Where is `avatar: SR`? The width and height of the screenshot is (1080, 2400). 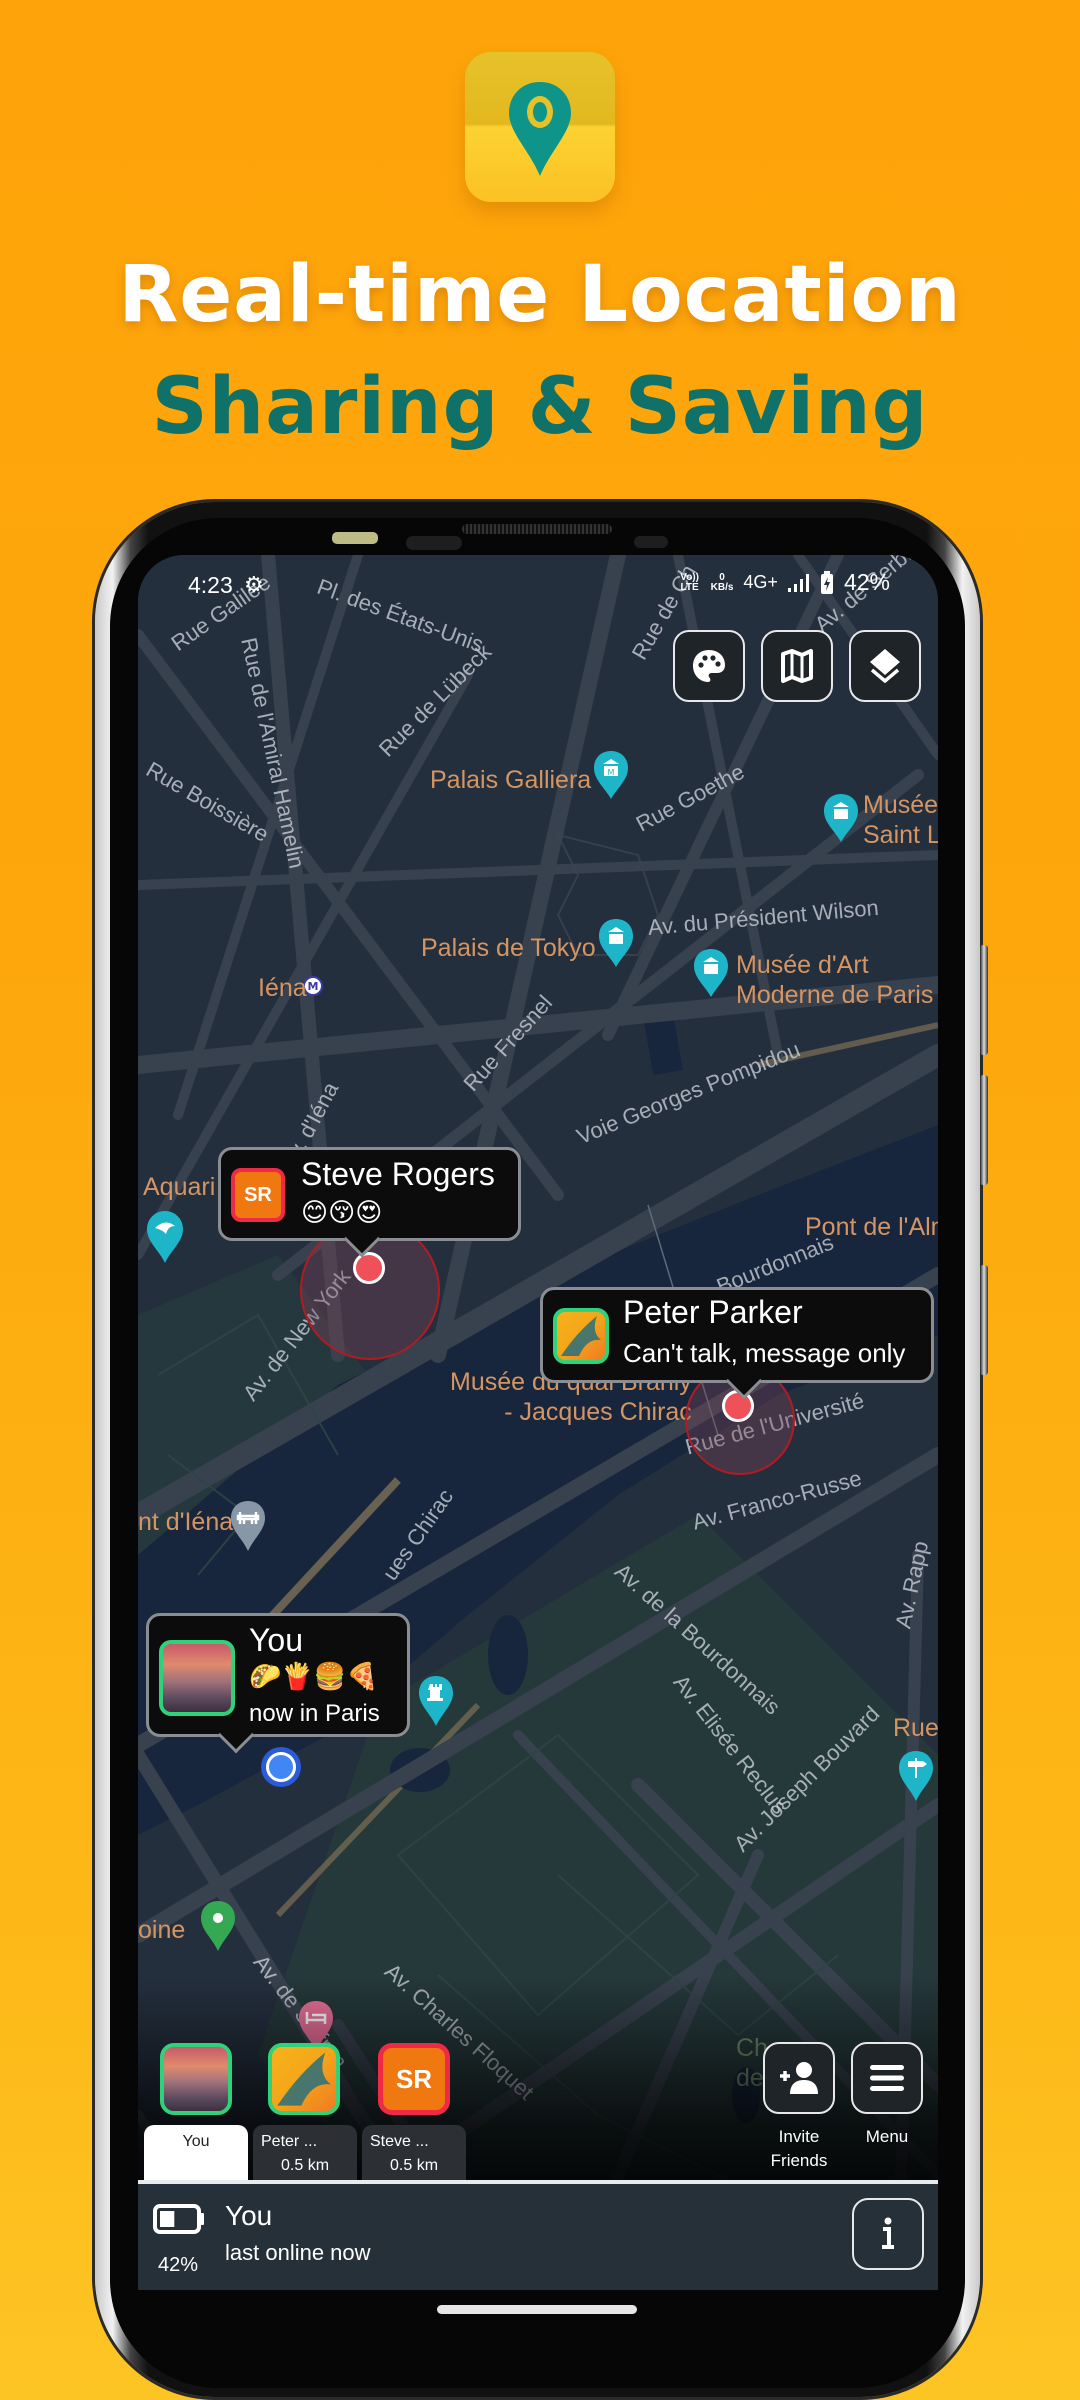
avatar: SR is located at coordinates (258, 1195).